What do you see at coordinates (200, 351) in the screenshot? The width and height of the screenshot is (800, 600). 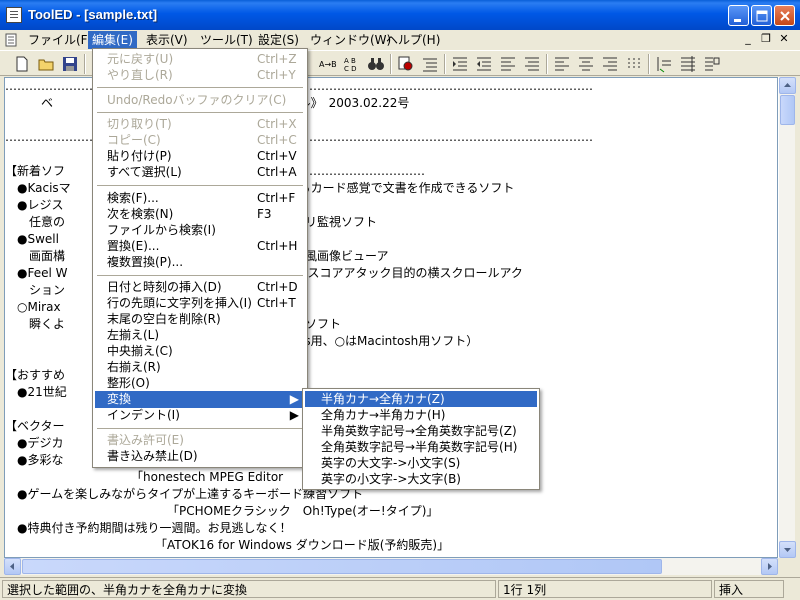 I see `menu-align-center: 中央揃え(C)` at bounding box center [200, 351].